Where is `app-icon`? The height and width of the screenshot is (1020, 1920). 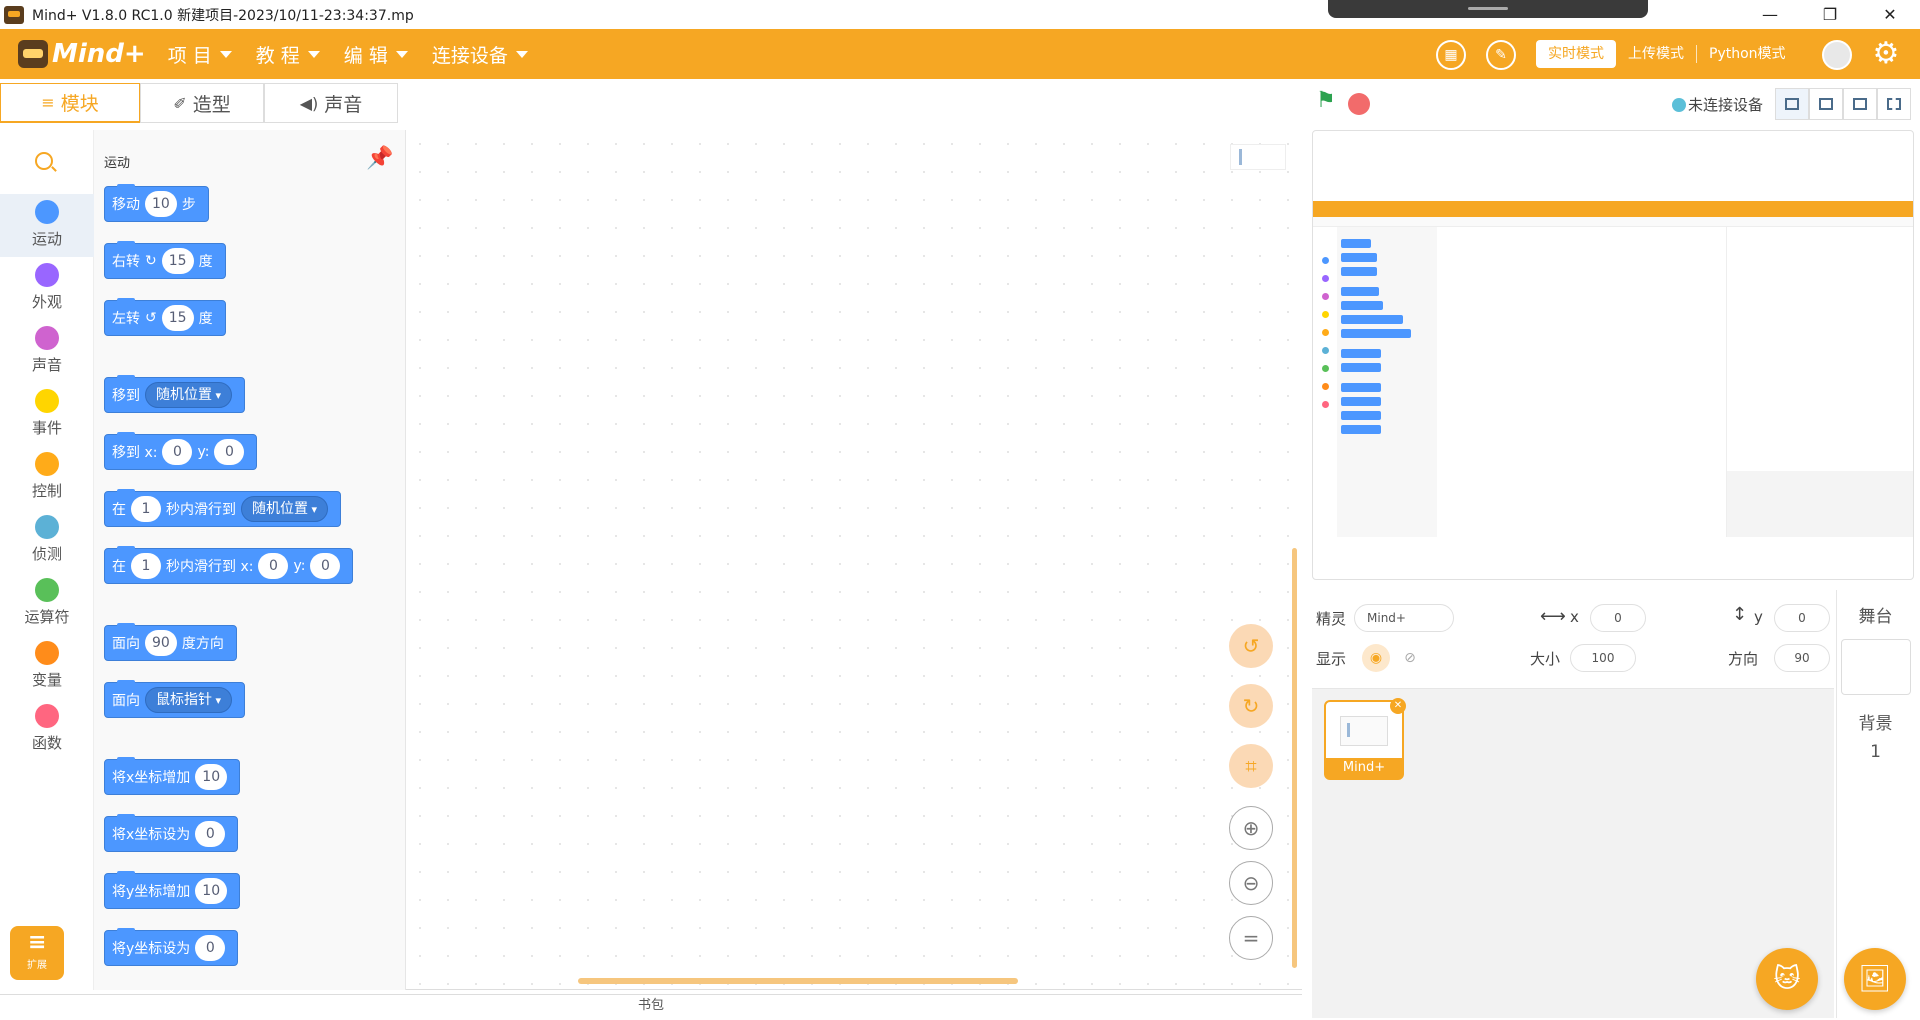 app-icon is located at coordinates (14, 14).